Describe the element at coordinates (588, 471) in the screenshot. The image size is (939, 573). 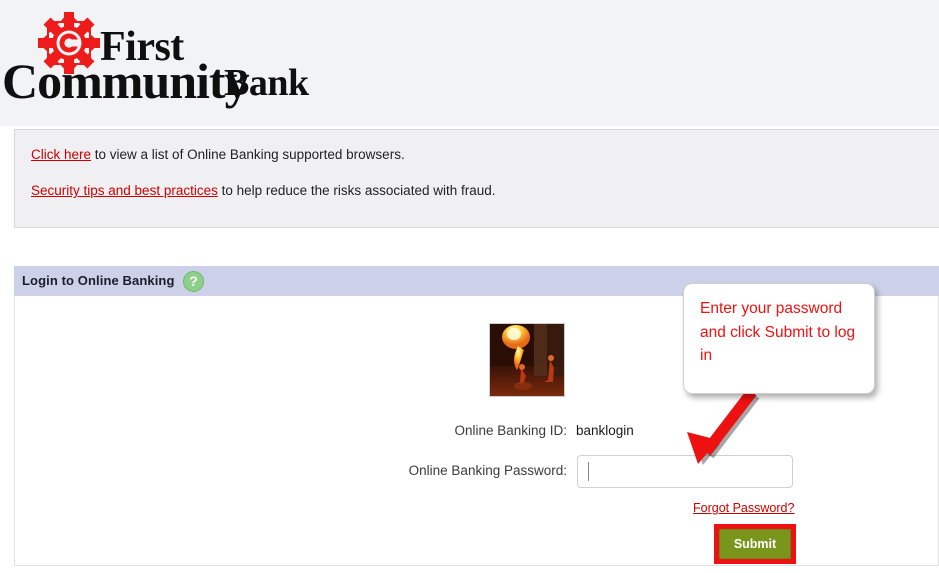
I see `text-cursor` at that location.